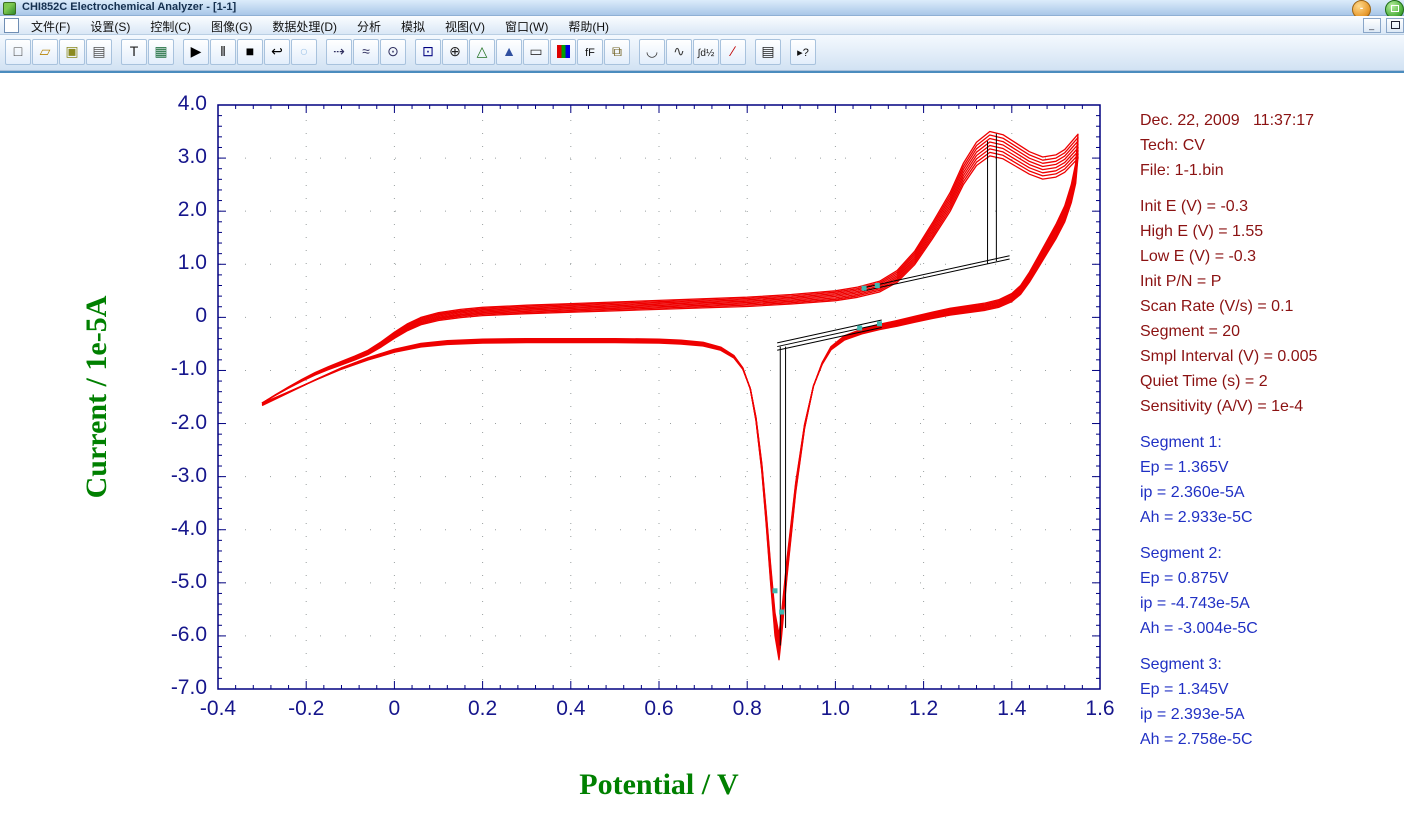  What do you see at coordinates (192, 103) in the screenshot?
I see `y-tick-label: 4.0` at bounding box center [192, 103].